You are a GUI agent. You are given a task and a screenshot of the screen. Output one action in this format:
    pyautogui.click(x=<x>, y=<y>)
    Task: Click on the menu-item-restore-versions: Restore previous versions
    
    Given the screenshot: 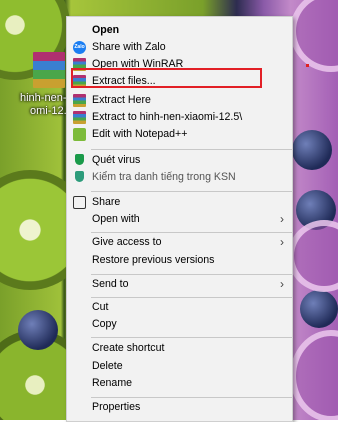 What is the action you would take?
    pyautogui.click(x=179, y=260)
    